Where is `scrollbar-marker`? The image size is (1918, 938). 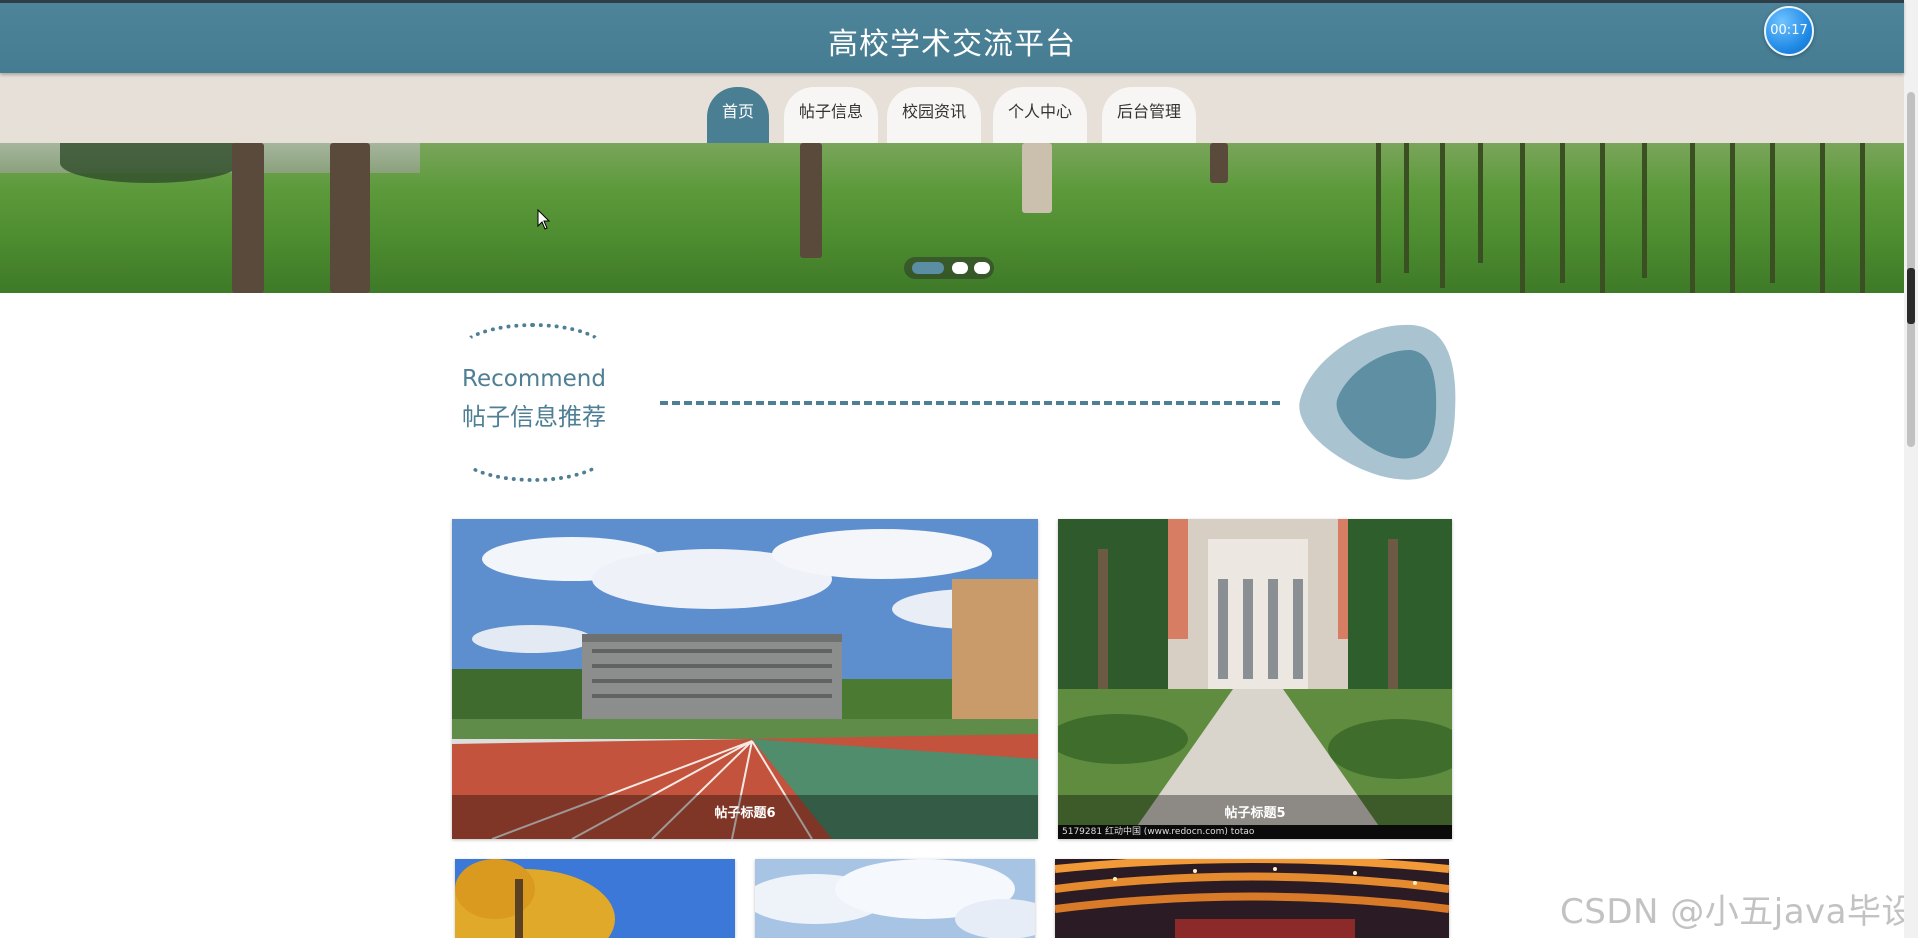
scrollbar-marker is located at coordinates (1911, 296).